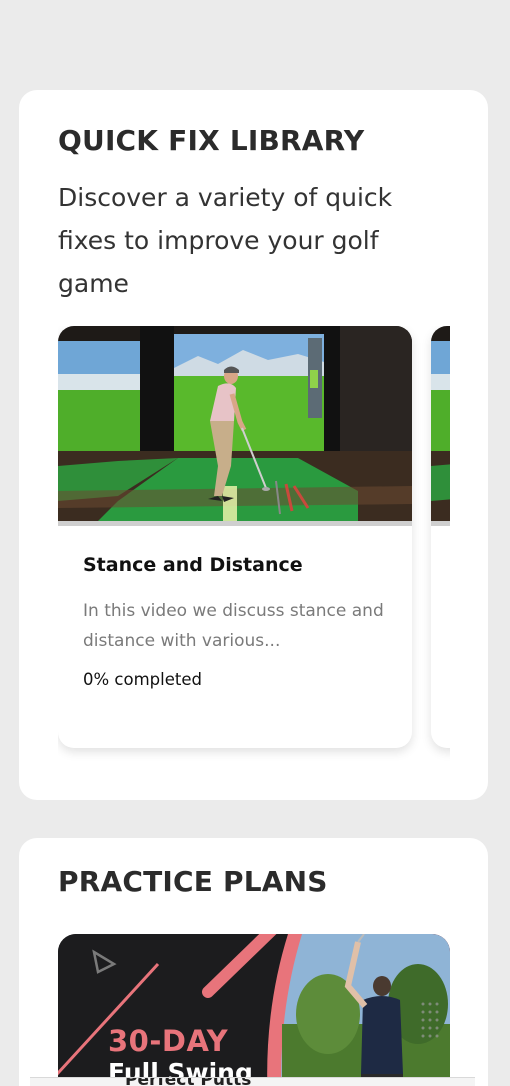 This screenshot has width=510, height=1086. I want to click on video-title: Stance and Distance, so click(193, 565).